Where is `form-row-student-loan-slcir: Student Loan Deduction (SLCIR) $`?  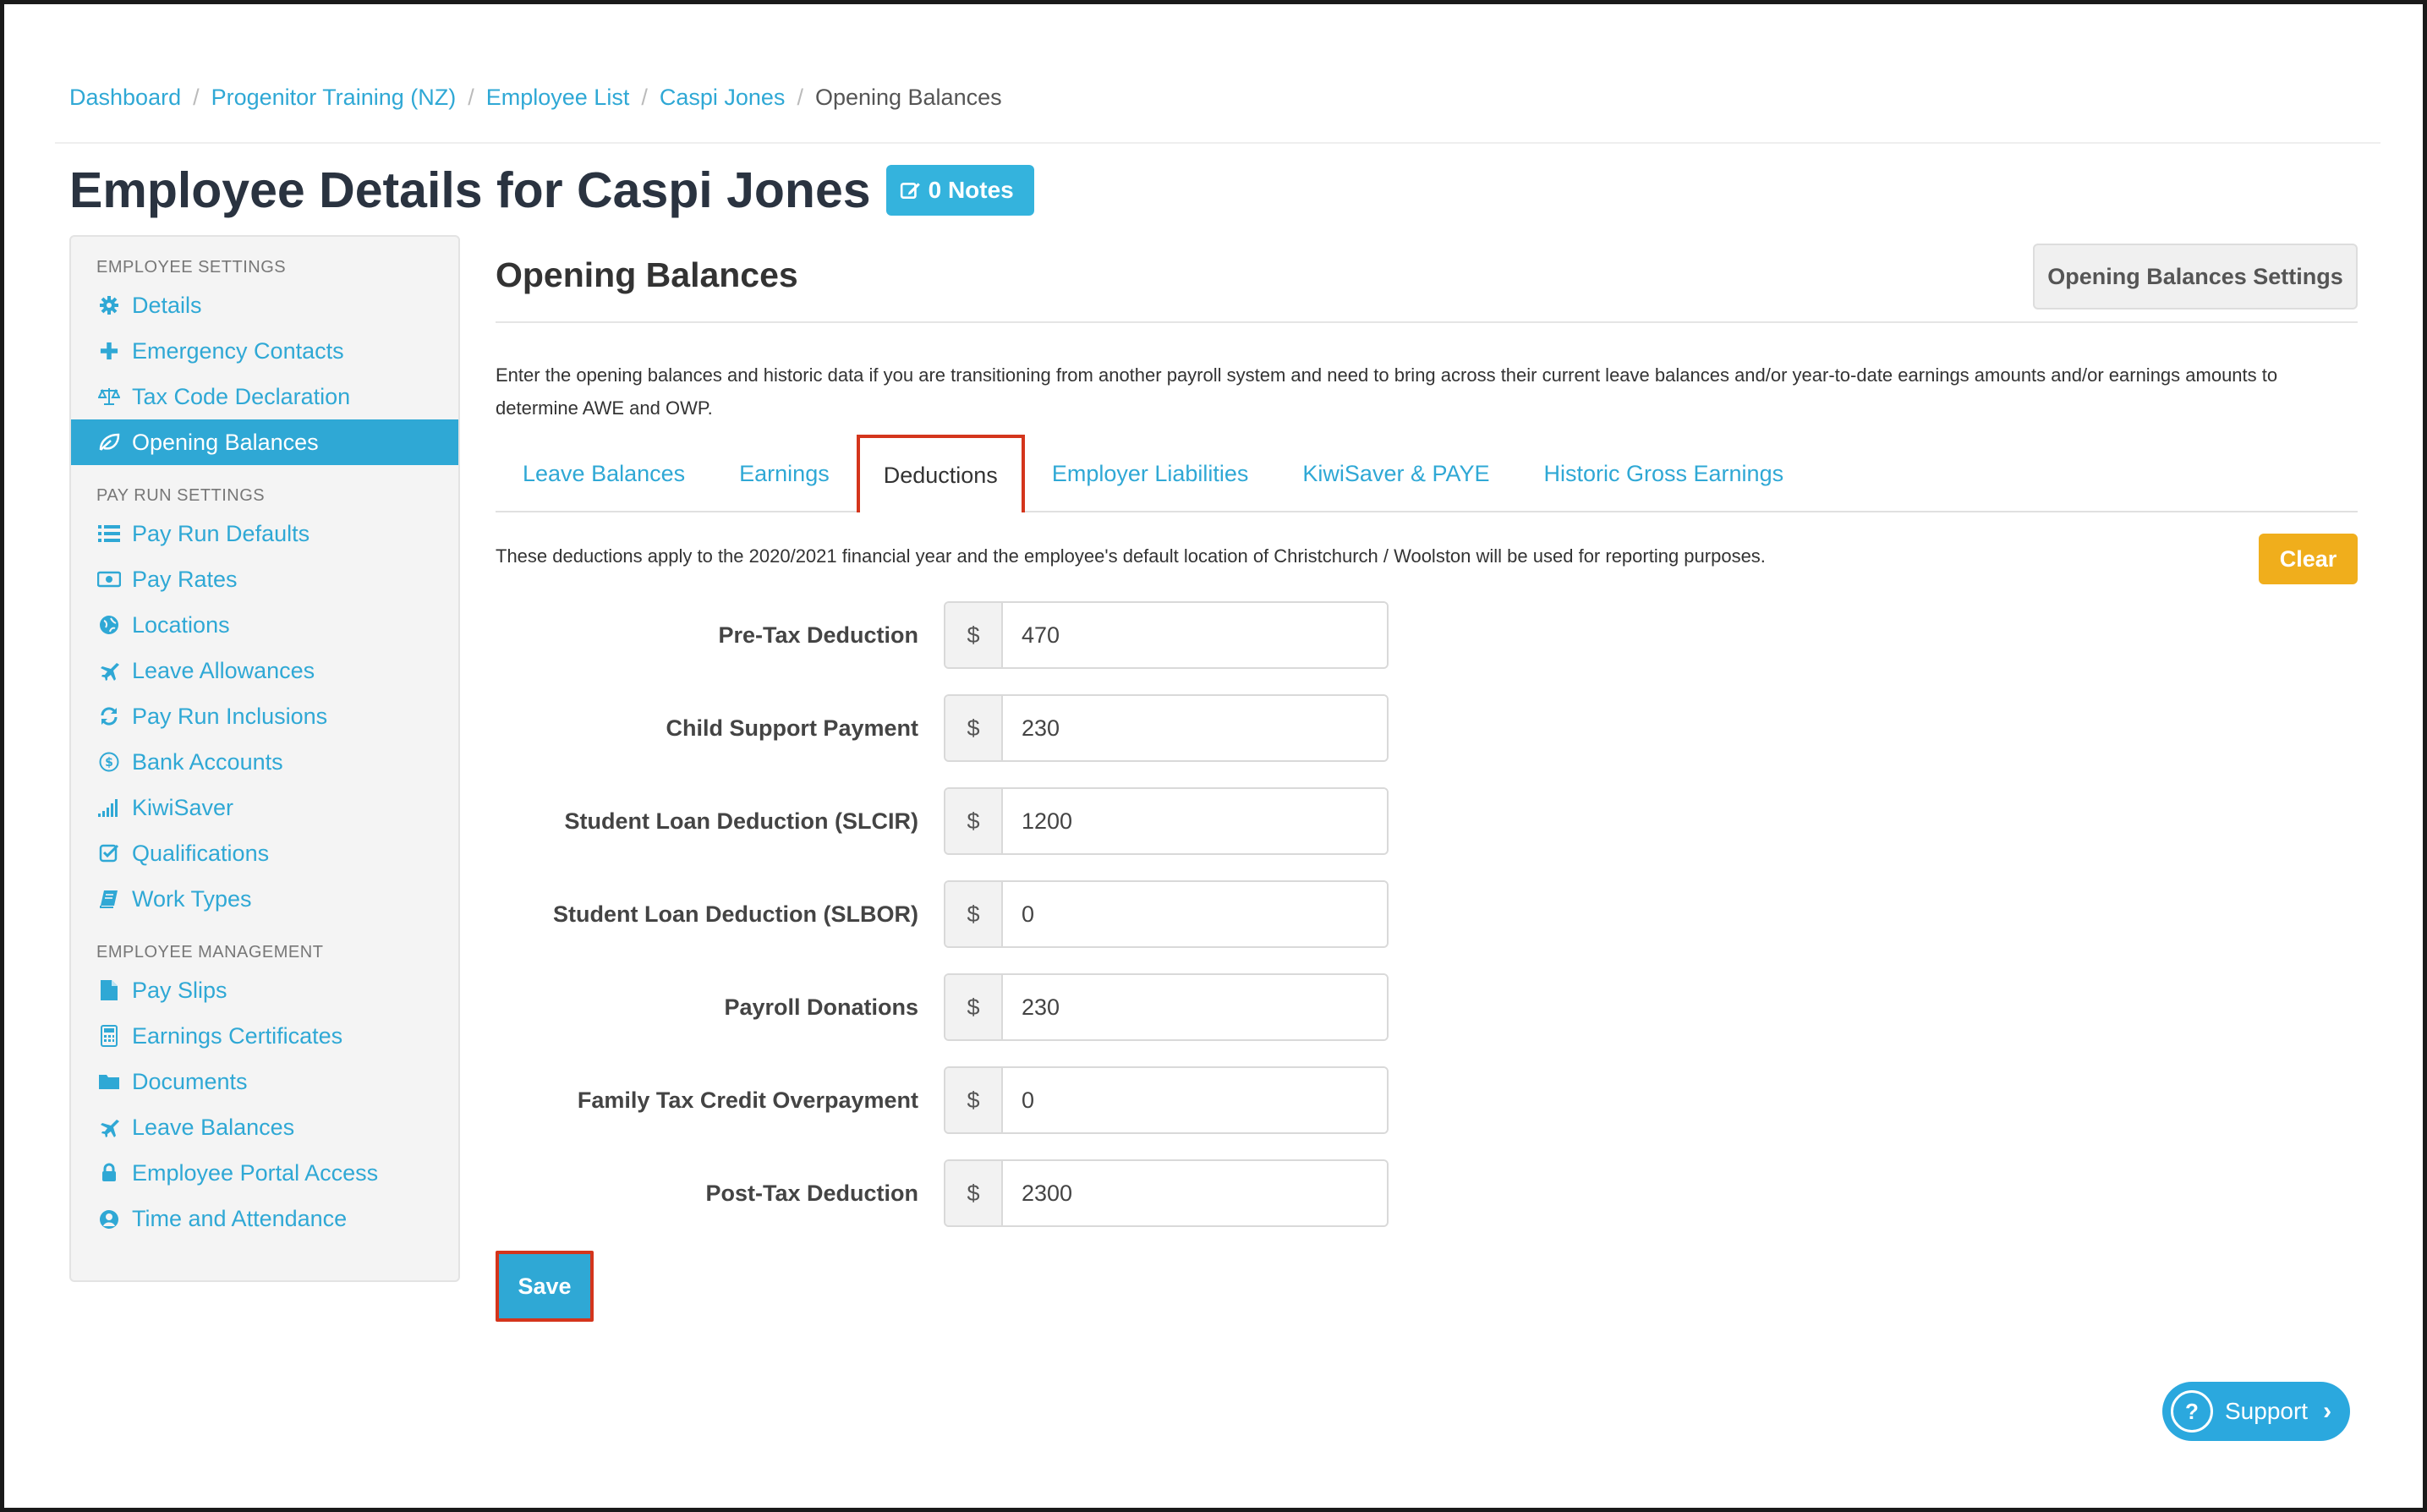
form-row-student-loan-slcir: Student Loan Deduction (SLCIR) $ is located at coordinates (954, 821).